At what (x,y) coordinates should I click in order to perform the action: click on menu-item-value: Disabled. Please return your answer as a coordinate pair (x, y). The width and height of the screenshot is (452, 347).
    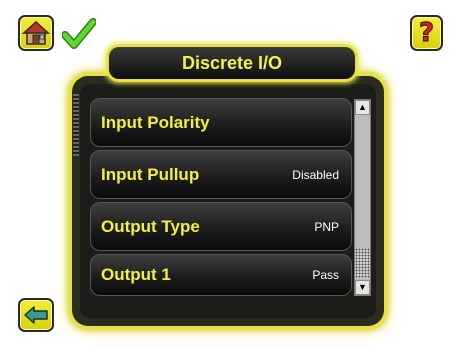
    Looking at the image, I should click on (315, 174).